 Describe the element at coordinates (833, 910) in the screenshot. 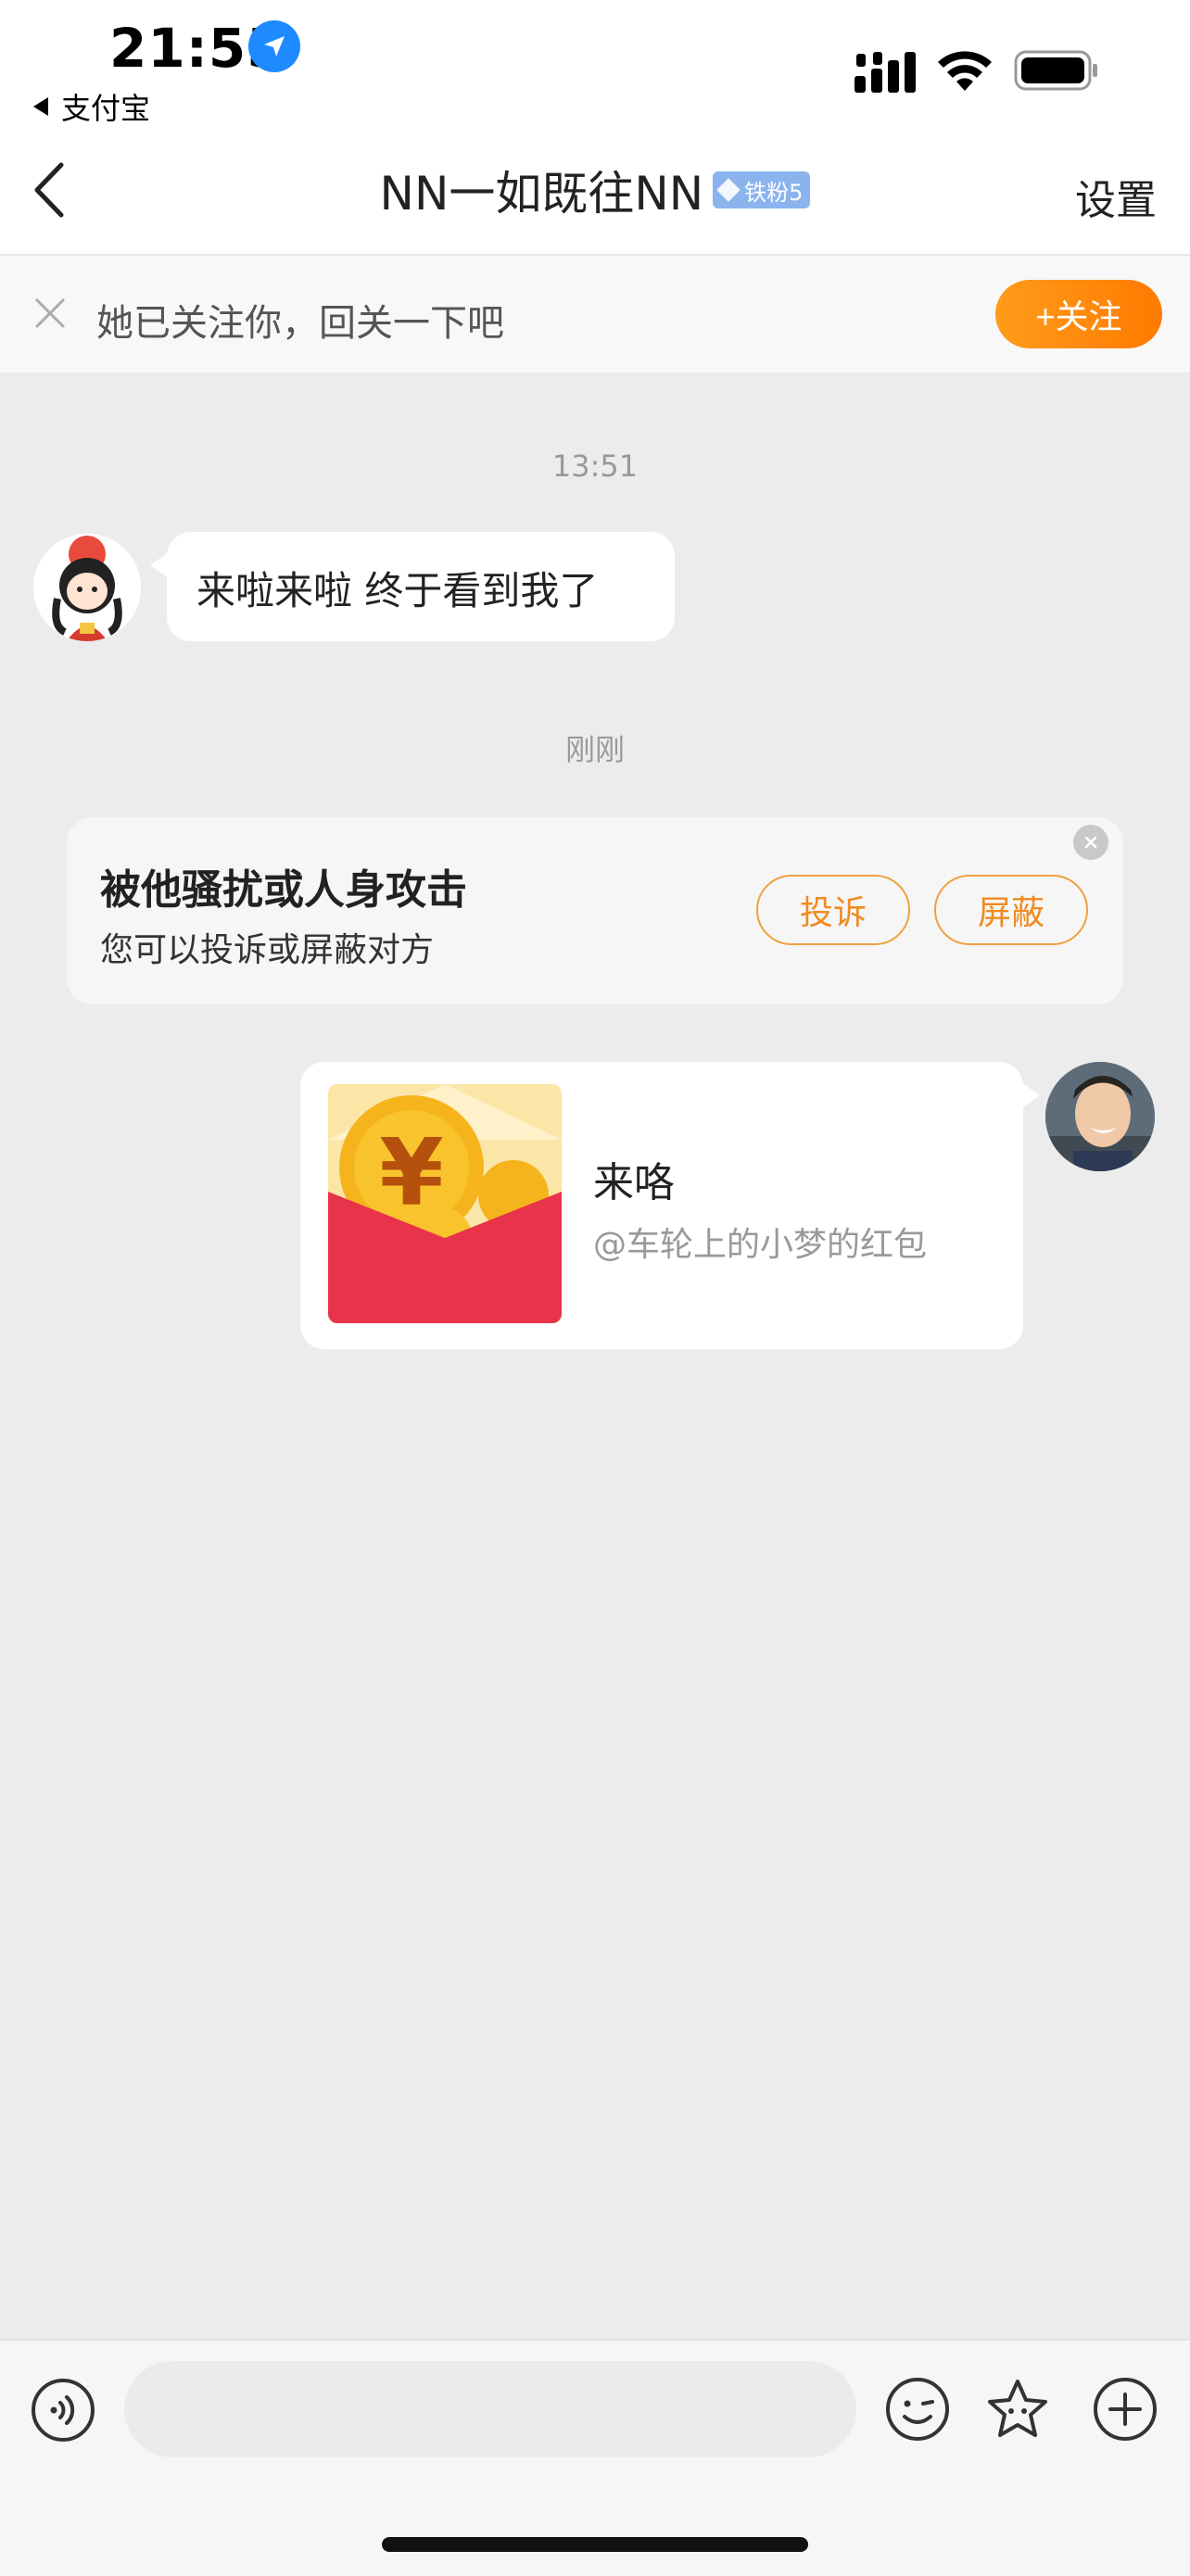

I see `report-button: 投诉` at that location.